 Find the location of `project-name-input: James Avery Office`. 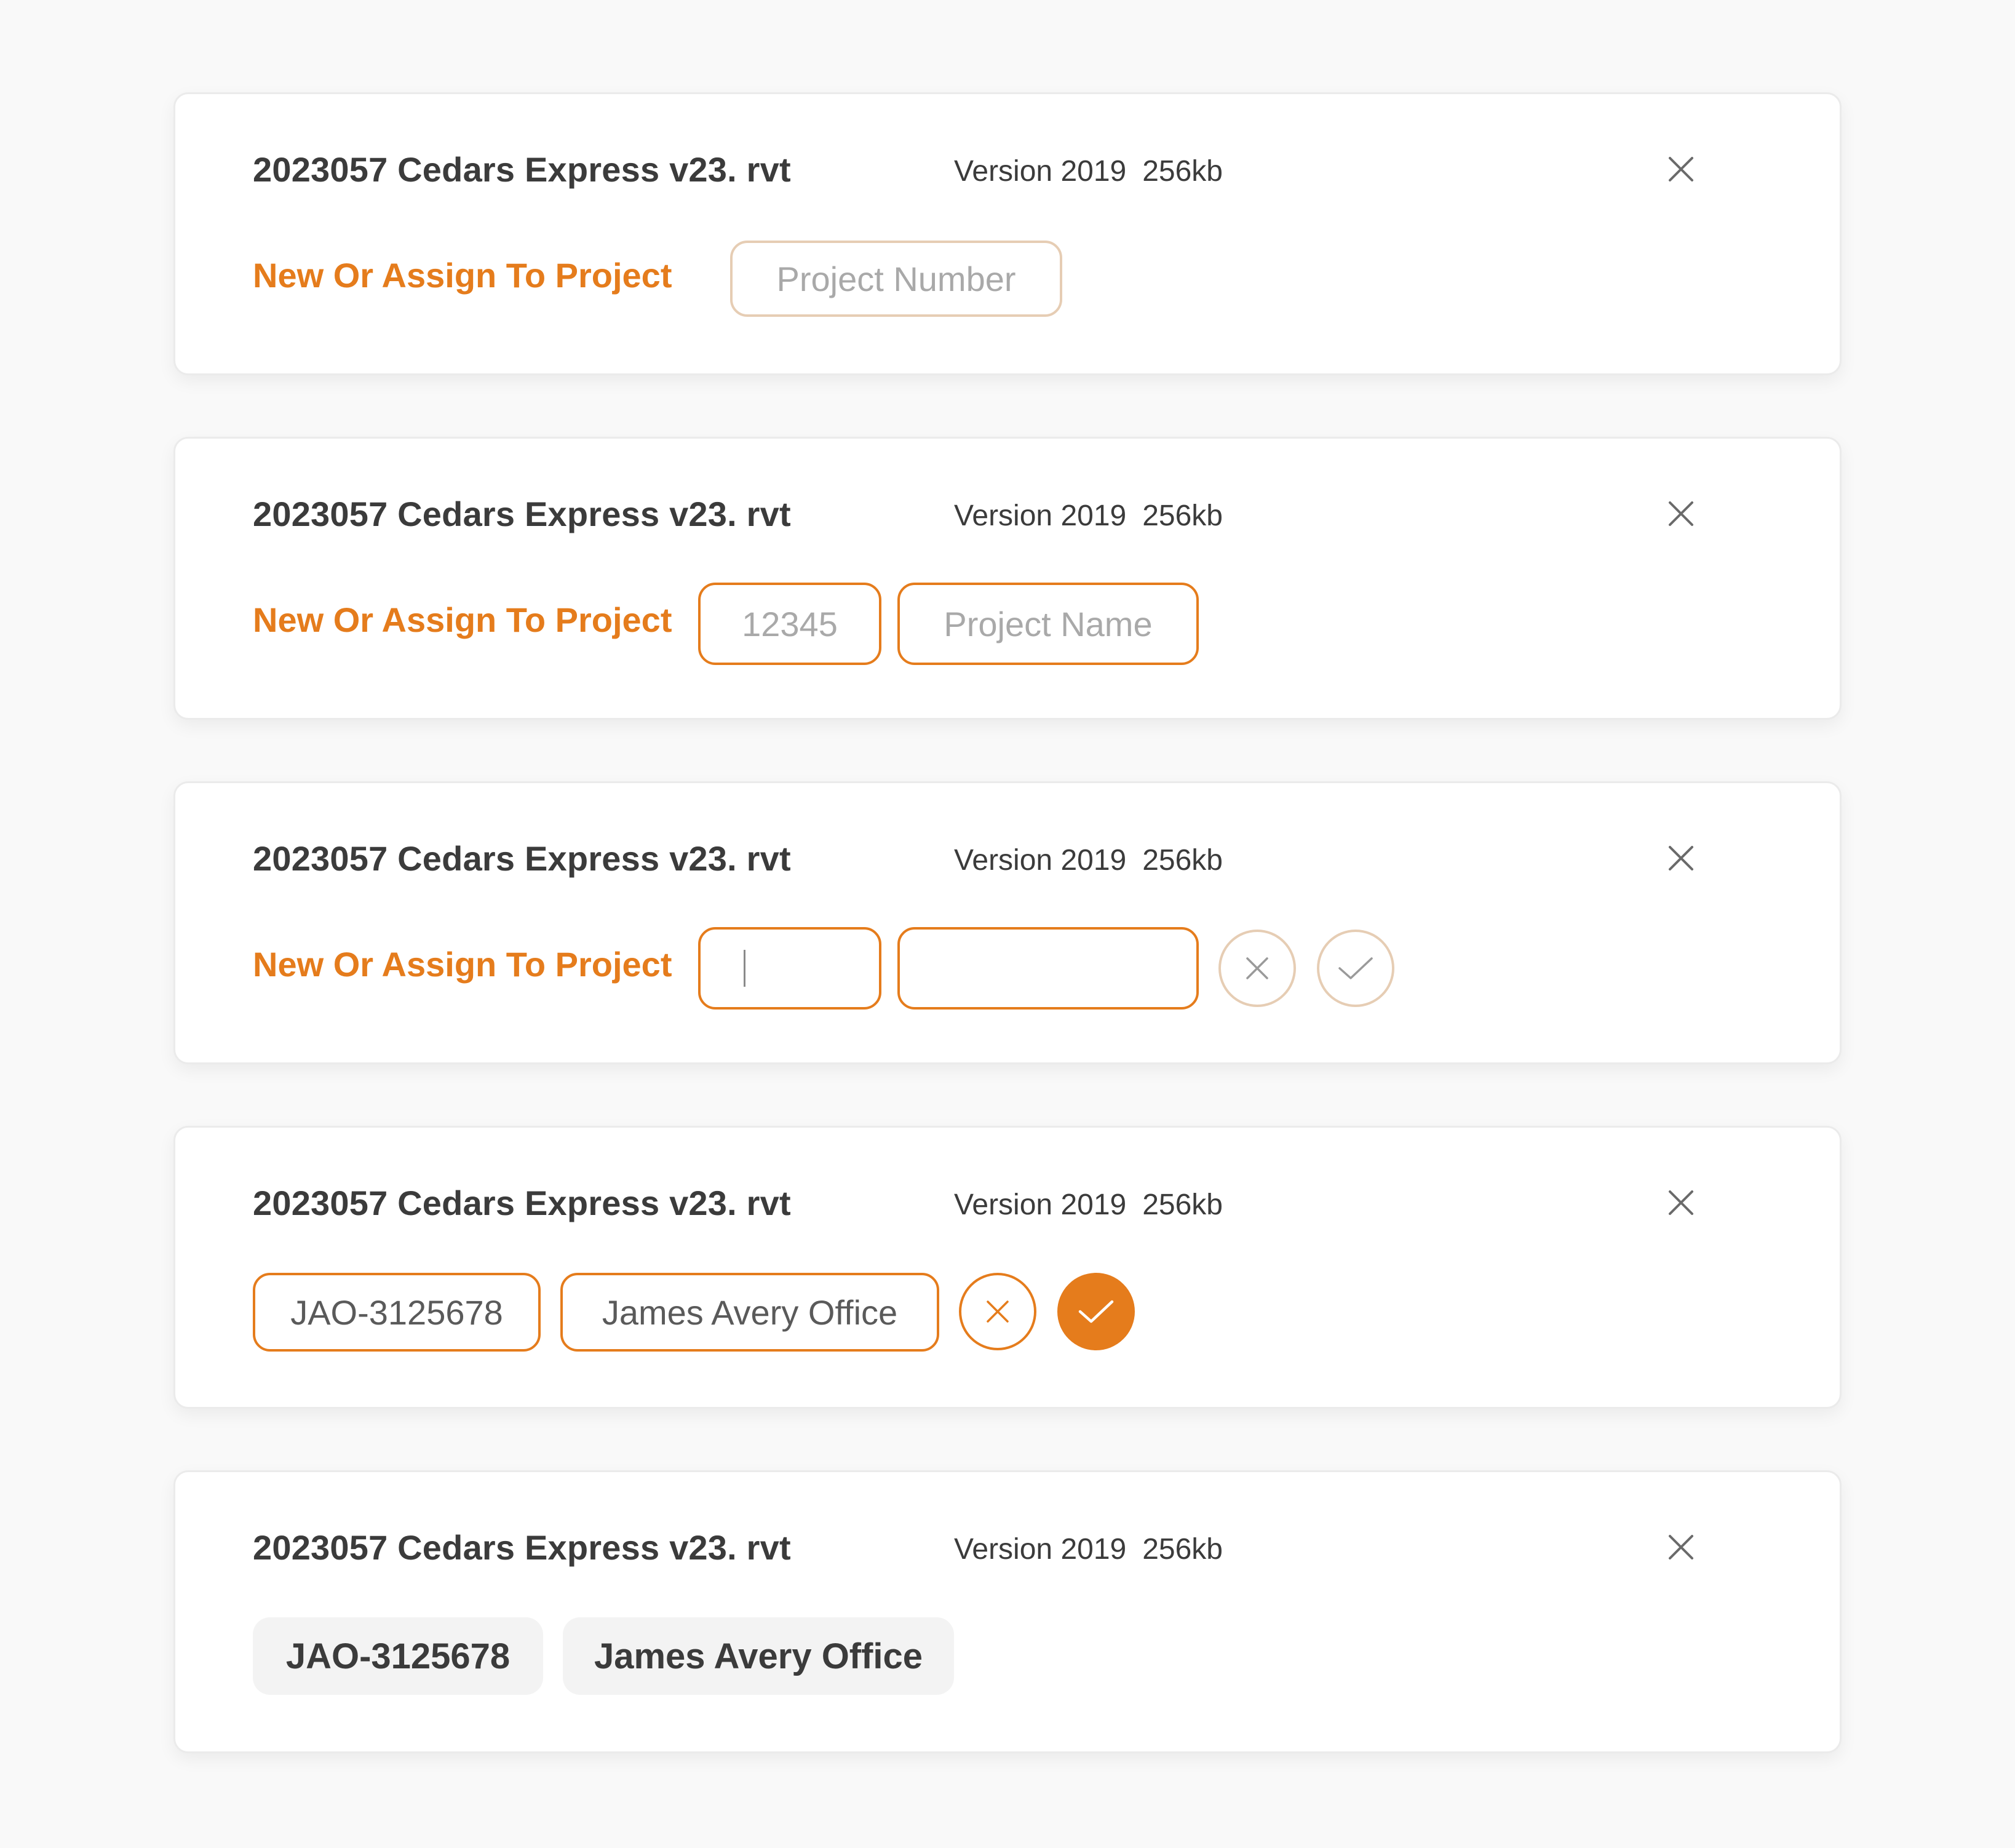

project-name-input: James Avery Office is located at coordinates (749, 1312).